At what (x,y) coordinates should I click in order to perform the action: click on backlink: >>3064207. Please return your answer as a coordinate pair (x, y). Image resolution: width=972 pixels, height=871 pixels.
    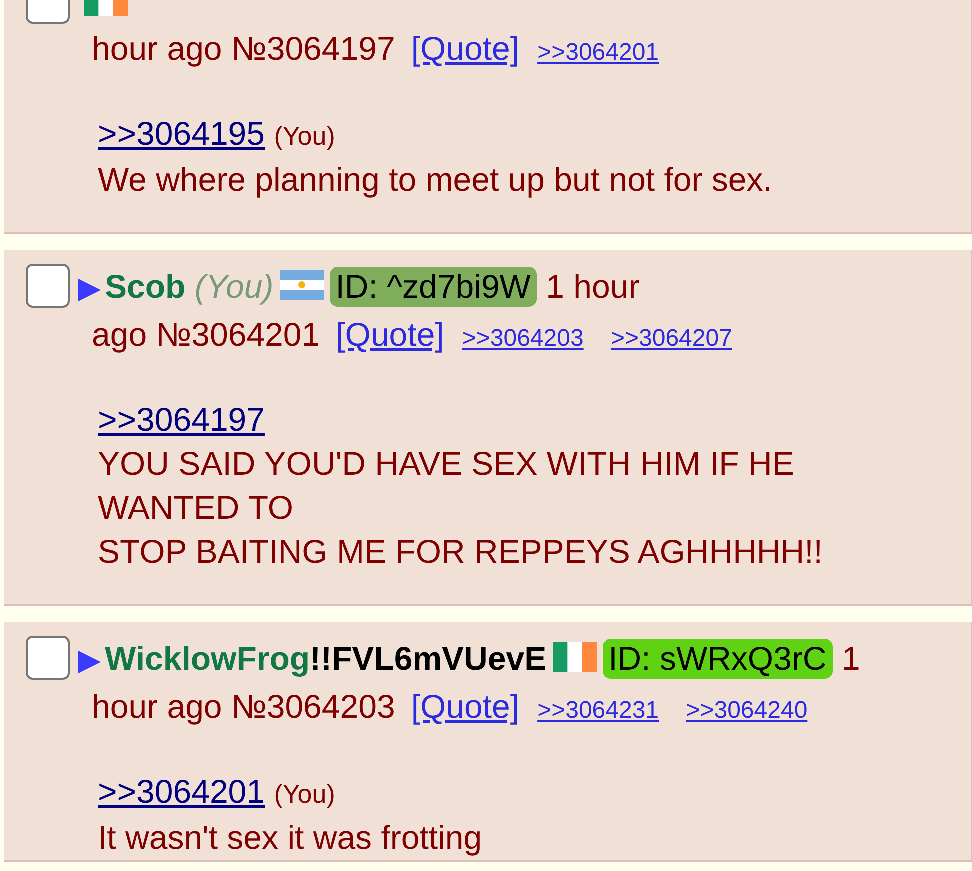
    Looking at the image, I should click on (671, 338).